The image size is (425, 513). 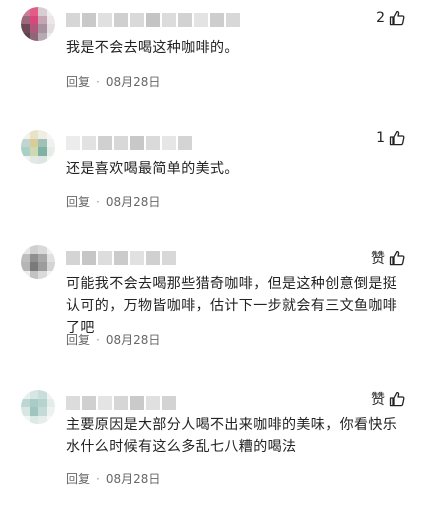 What do you see at coordinates (378, 259) in the screenshot?
I see `like-label: 赞` at bounding box center [378, 259].